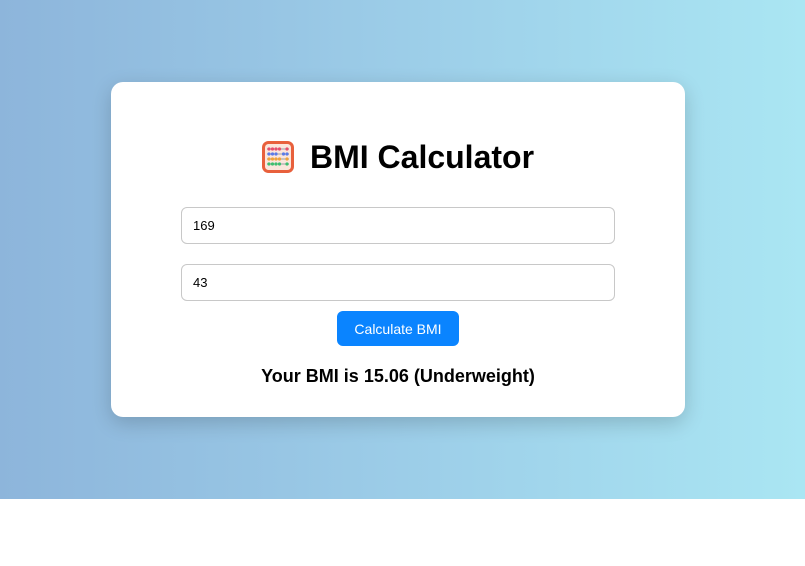  What do you see at coordinates (398, 376) in the screenshot?
I see `bmi-result: Your BMI is 15.06 (Underweight)` at bounding box center [398, 376].